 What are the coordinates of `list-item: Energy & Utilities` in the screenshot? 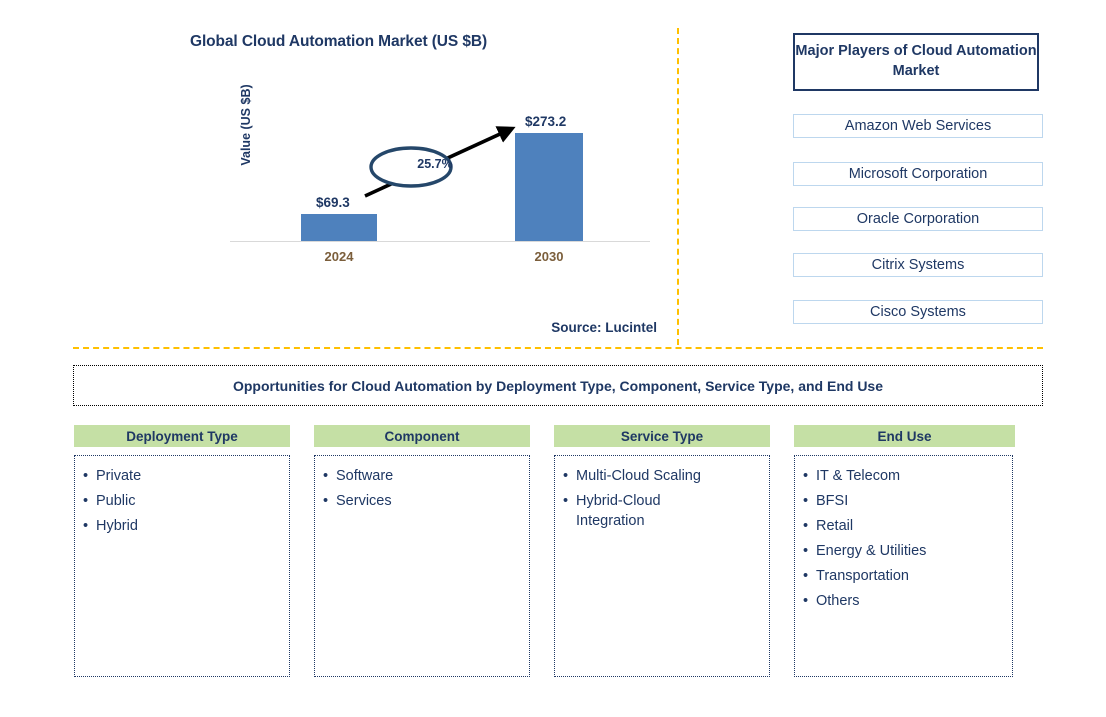 It's located at (904, 551).